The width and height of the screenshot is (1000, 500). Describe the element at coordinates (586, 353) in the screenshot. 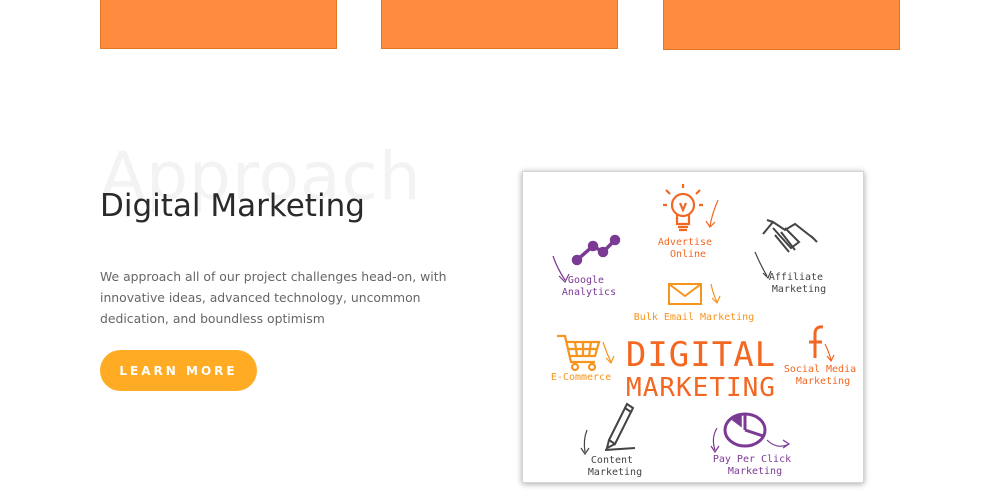

I see `shopping-cart-icon` at that location.